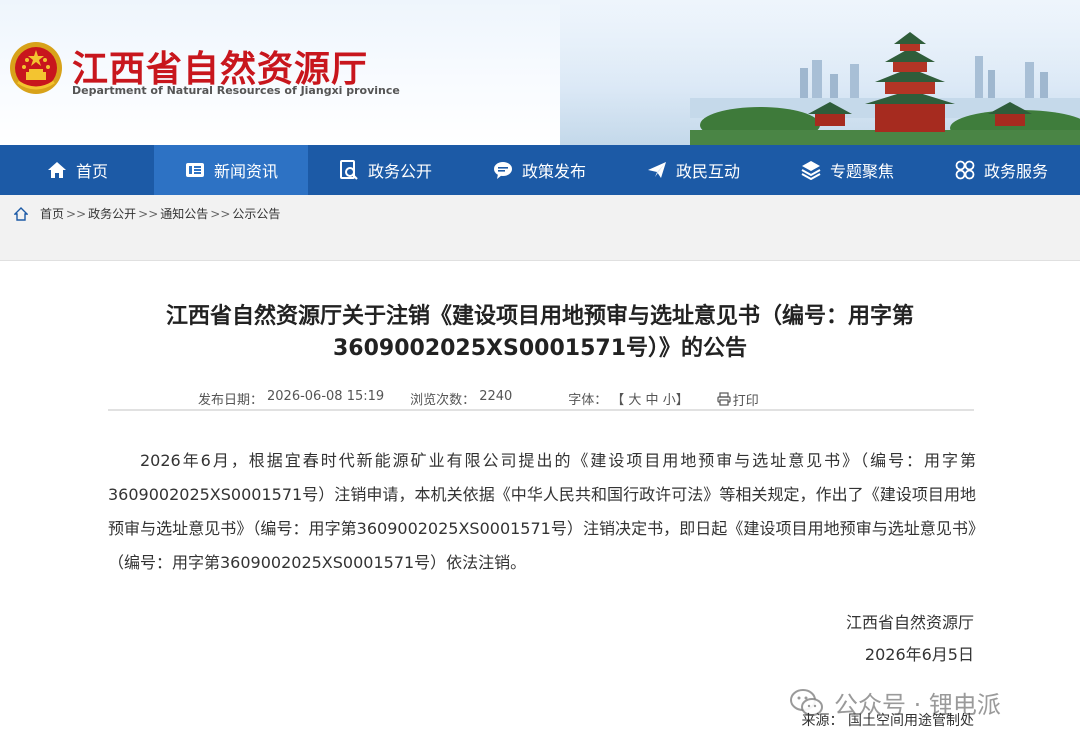 The height and width of the screenshot is (745, 1080). I want to click on nav-item-home: 首页, so click(77, 170).